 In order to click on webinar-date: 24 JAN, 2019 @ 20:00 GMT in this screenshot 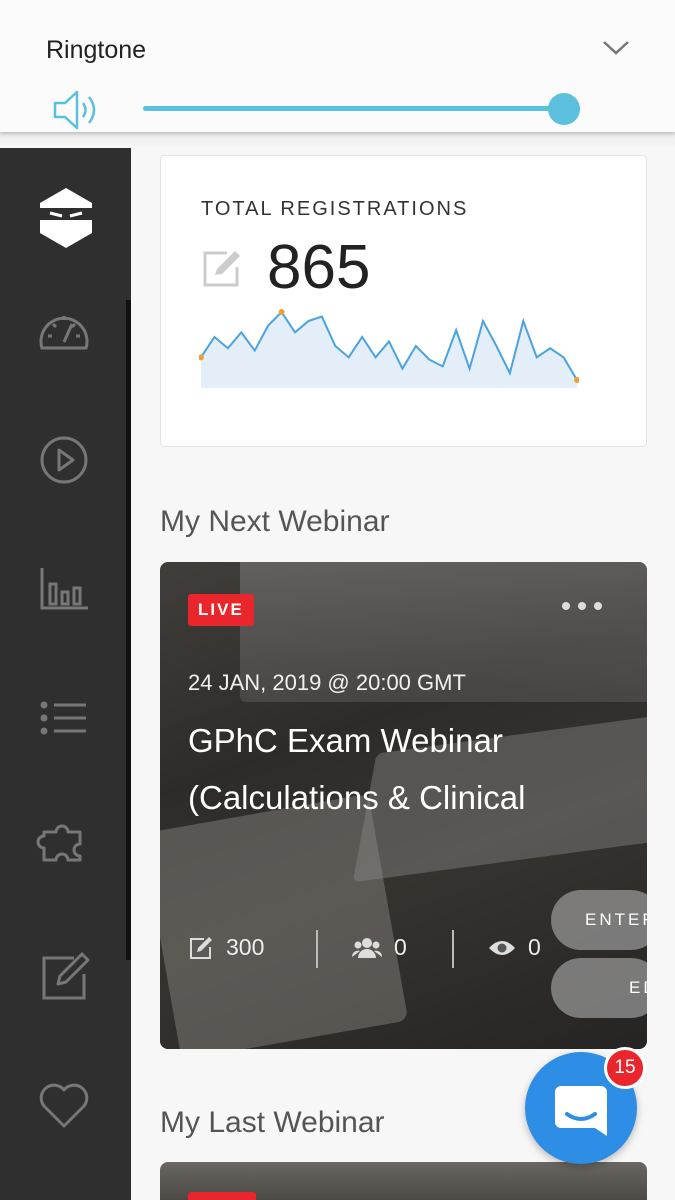, I will do `click(327, 682)`.